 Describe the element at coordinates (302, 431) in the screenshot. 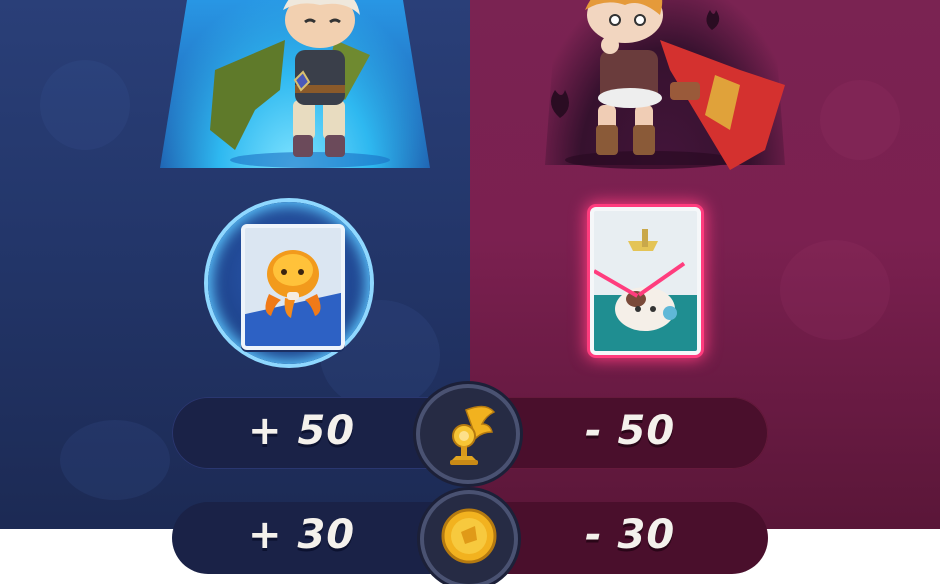

I see `trophy-gain-value: + 50` at that location.